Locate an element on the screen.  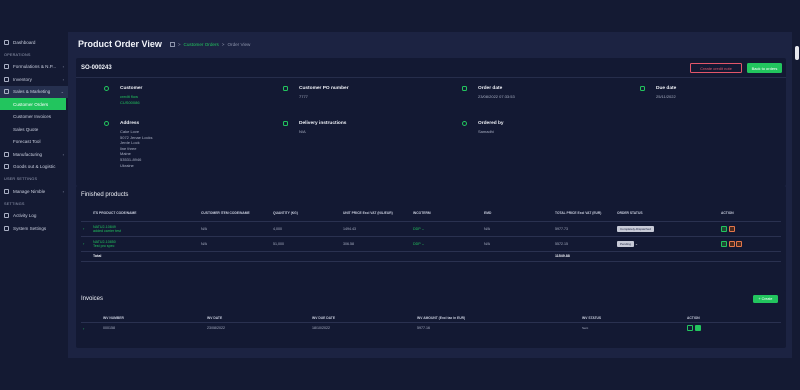
column-header: INCOTERM is located at coordinates (422, 213).